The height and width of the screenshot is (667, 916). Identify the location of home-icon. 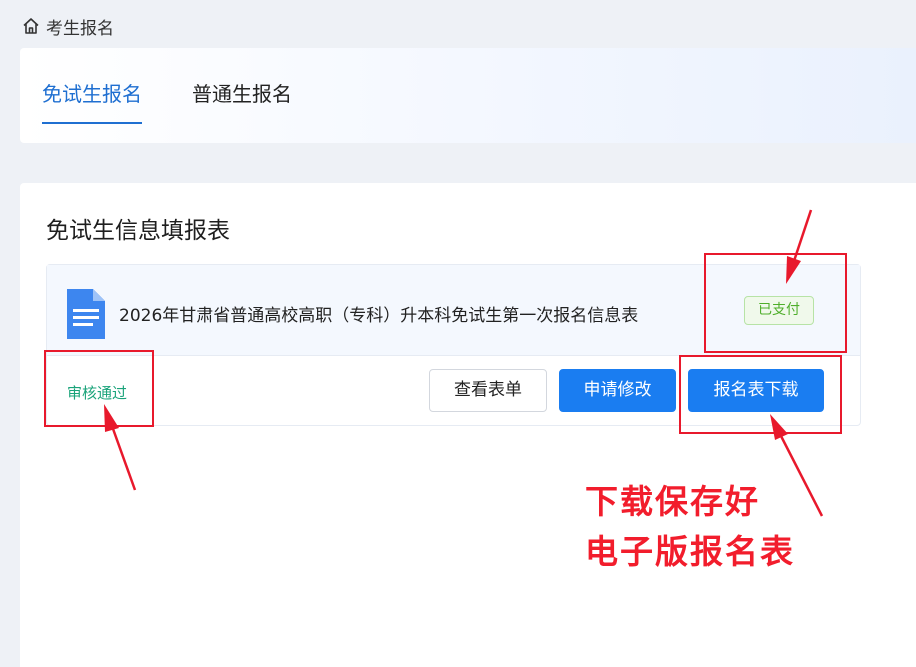
(31, 26).